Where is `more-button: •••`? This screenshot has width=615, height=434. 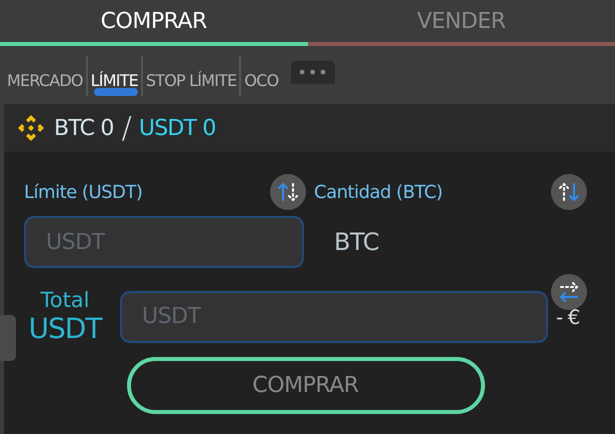
more-button: ••• is located at coordinates (313, 72).